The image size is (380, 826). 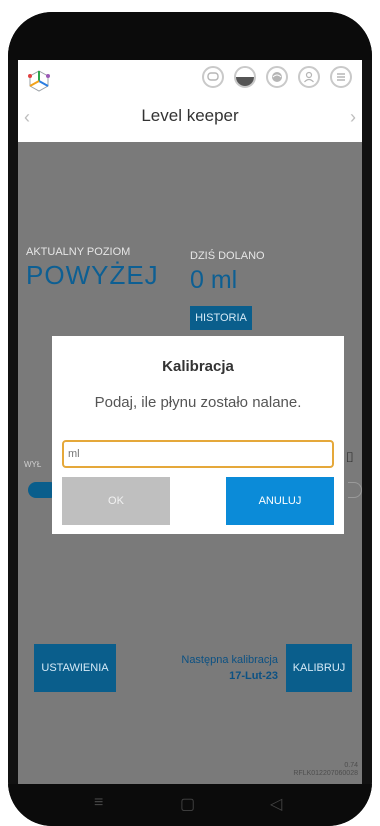 I want to click on page-title: Level keeper, so click(x=190, y=115).